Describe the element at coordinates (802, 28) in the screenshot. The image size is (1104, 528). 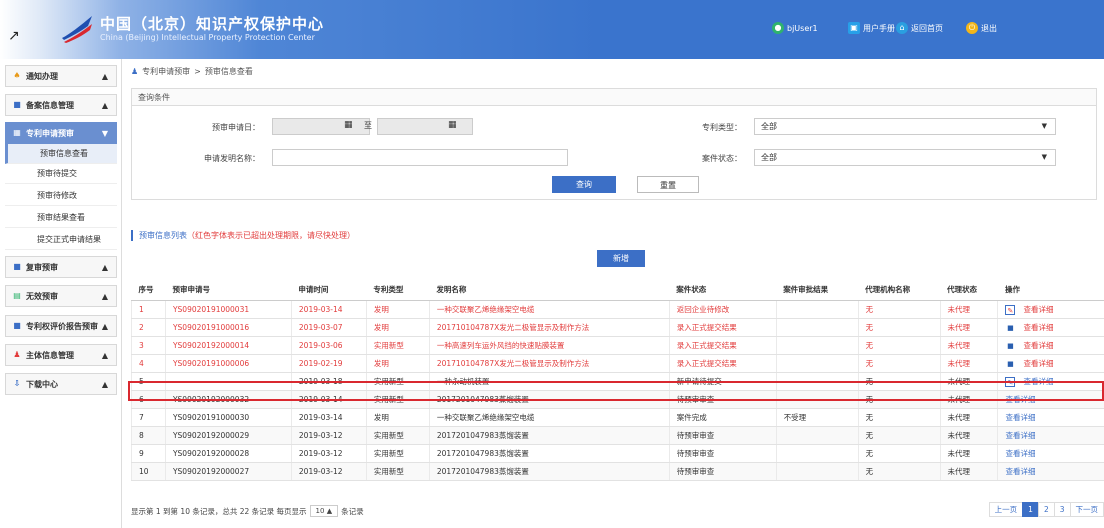
I see `username: bjUser1` at that location.